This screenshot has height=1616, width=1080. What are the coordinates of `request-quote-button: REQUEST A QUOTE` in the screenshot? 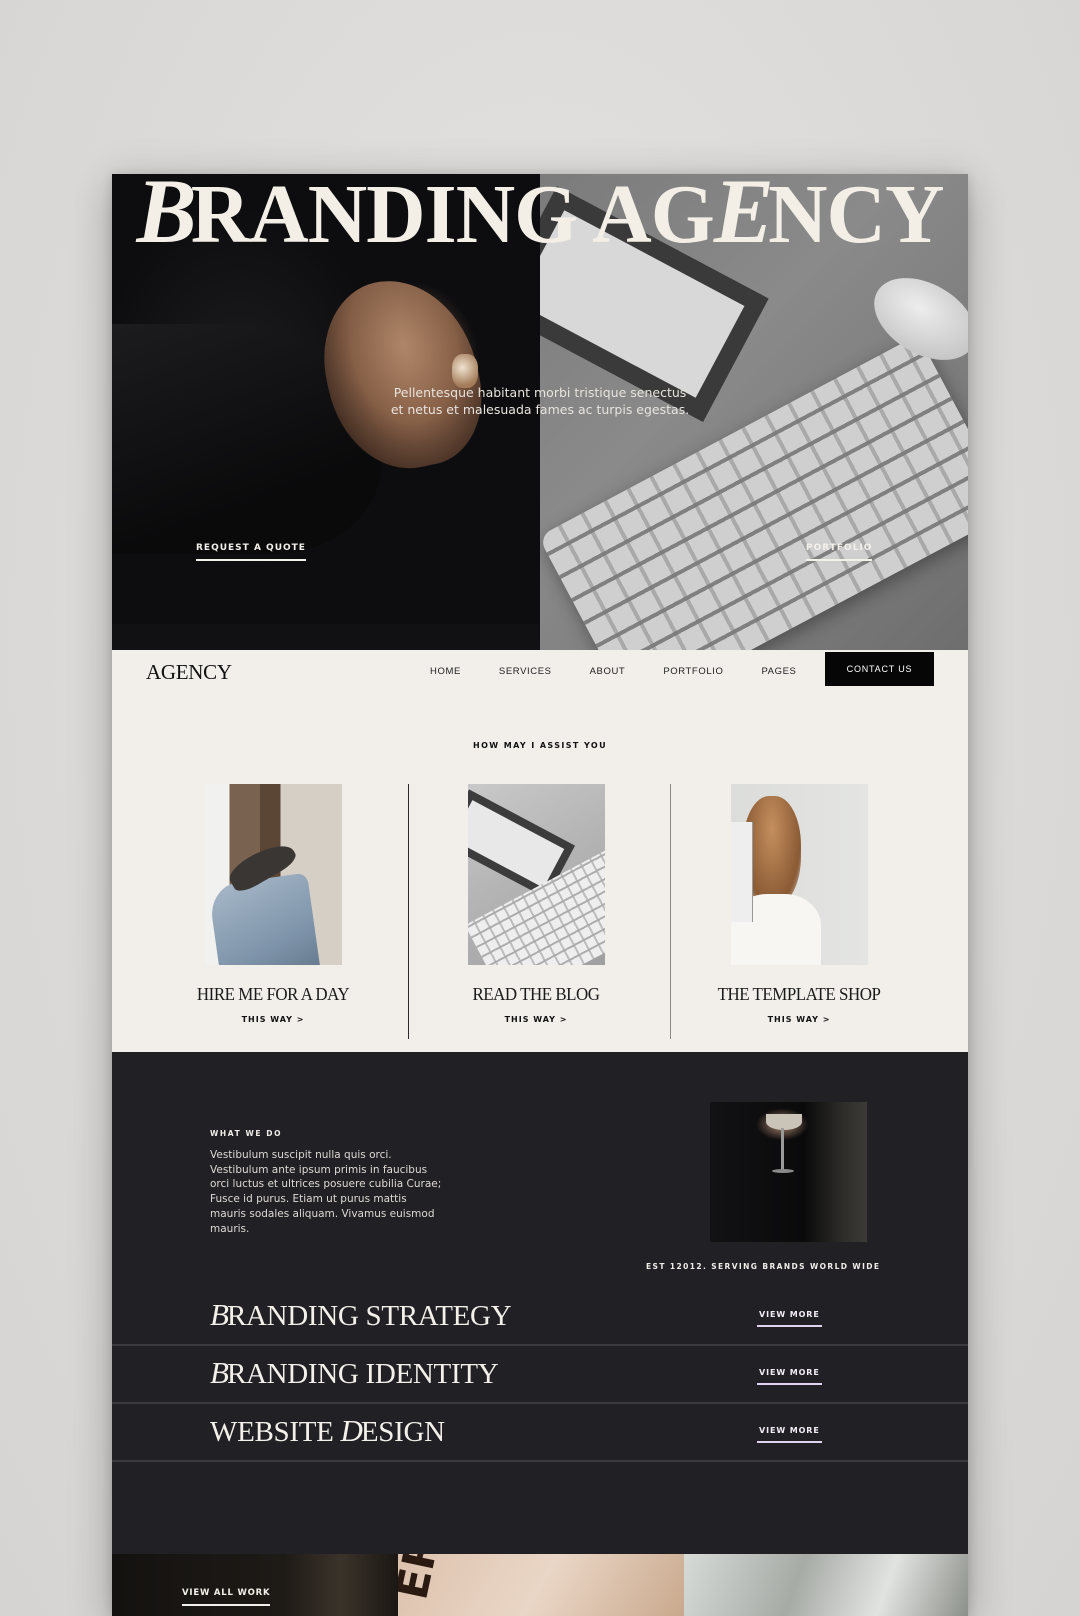 It's located at (251, 552).